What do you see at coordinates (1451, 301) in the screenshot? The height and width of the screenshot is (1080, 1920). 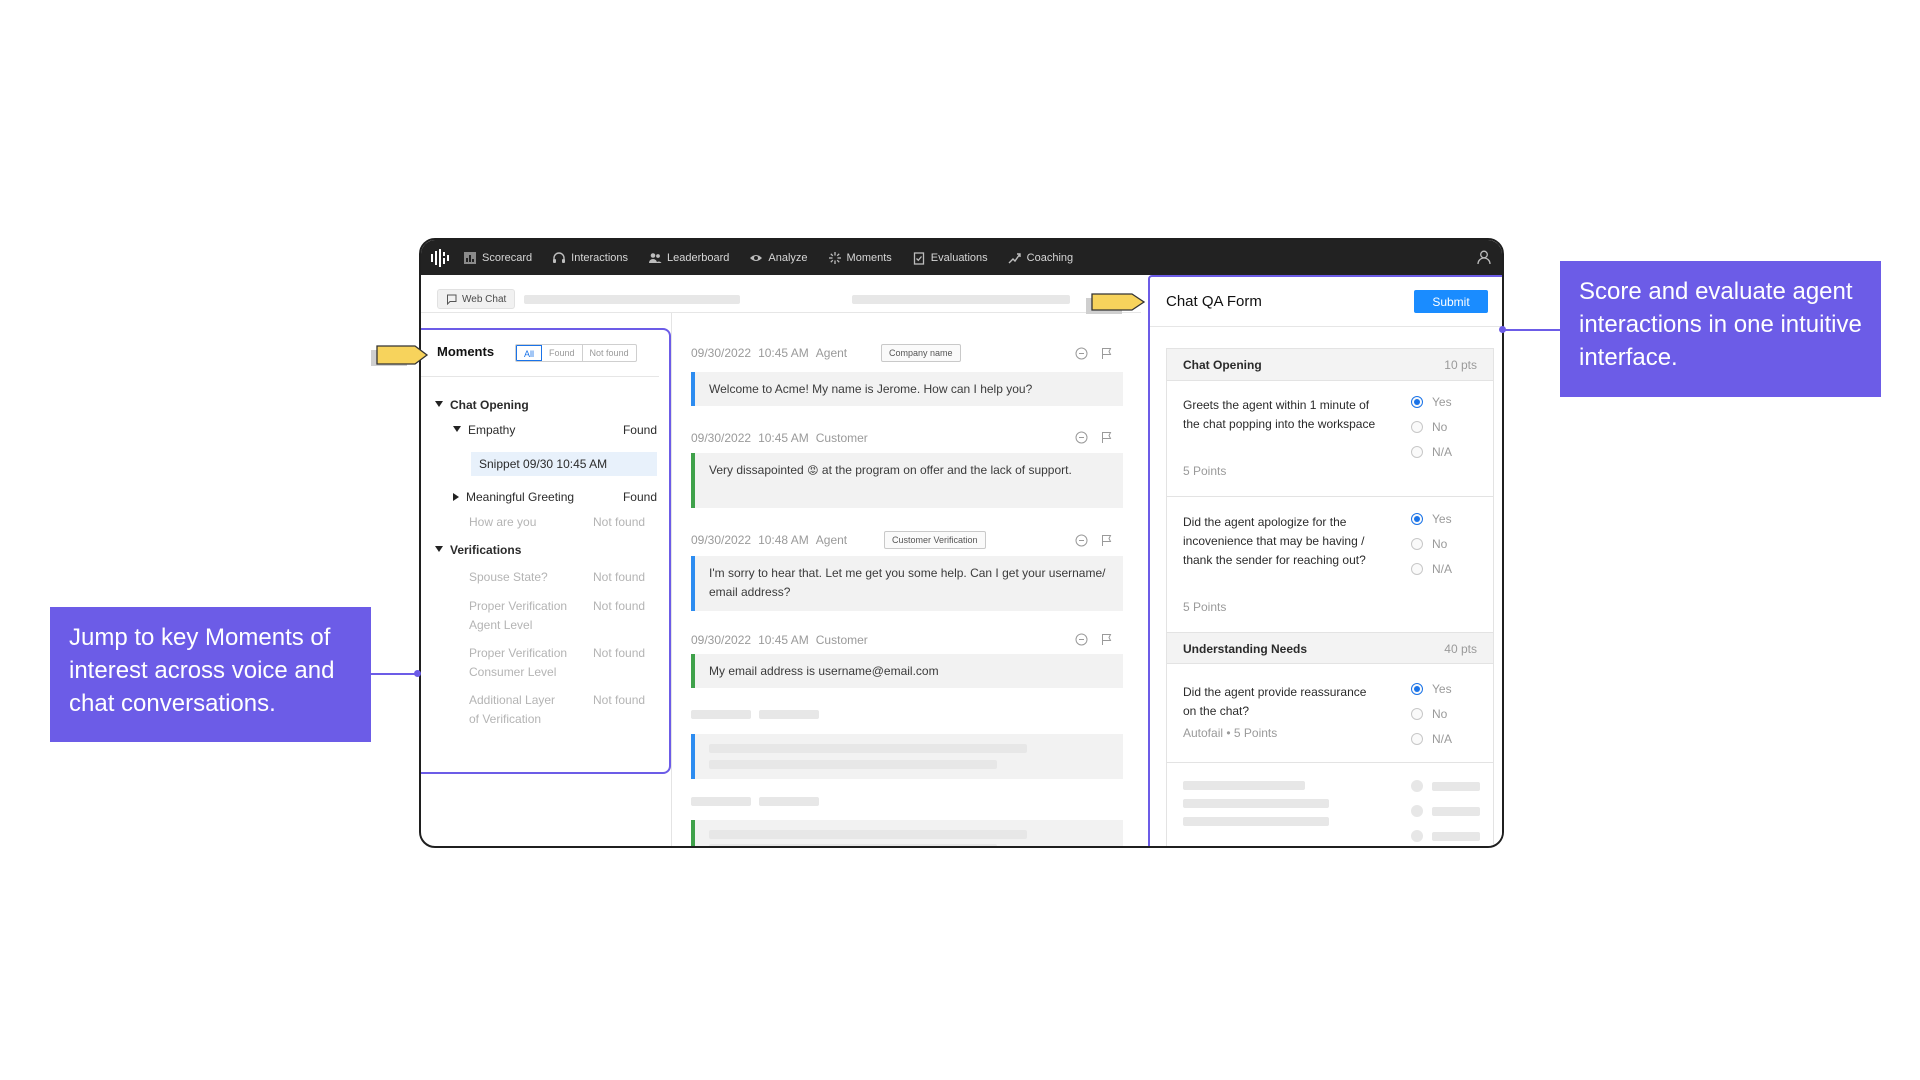 I see `submit-button: Submit` at bounding box center [1451, 301].